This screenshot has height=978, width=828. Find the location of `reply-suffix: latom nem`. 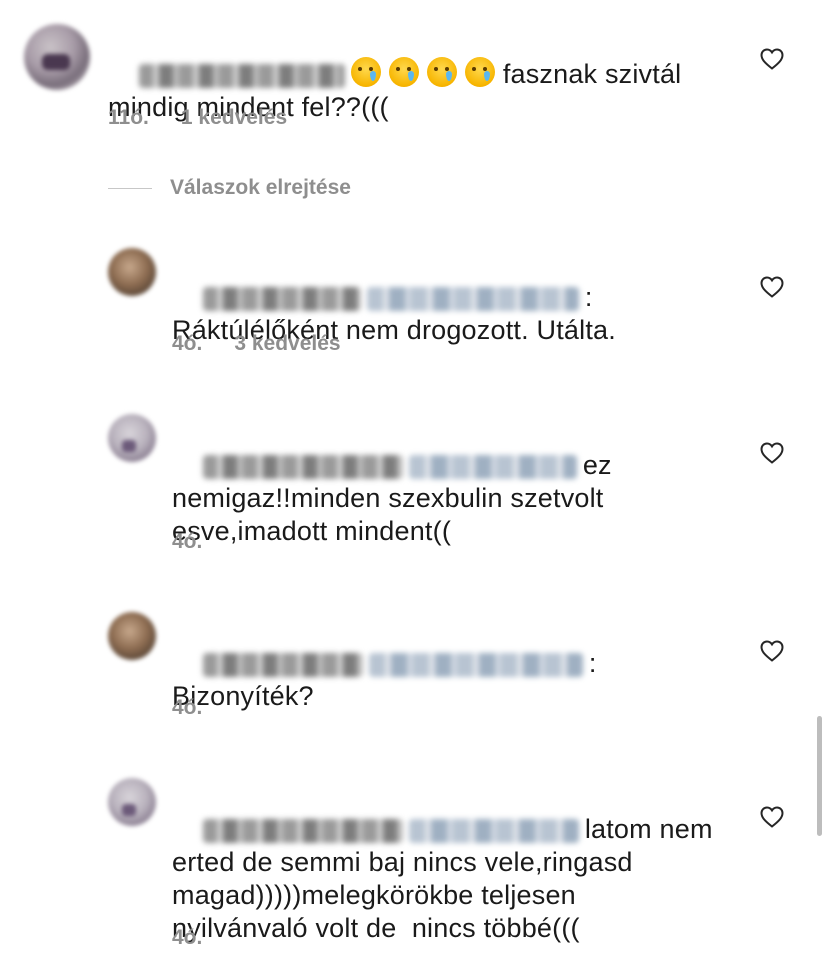

reply-suffix: latom nem is located at coordinates (648, 829).